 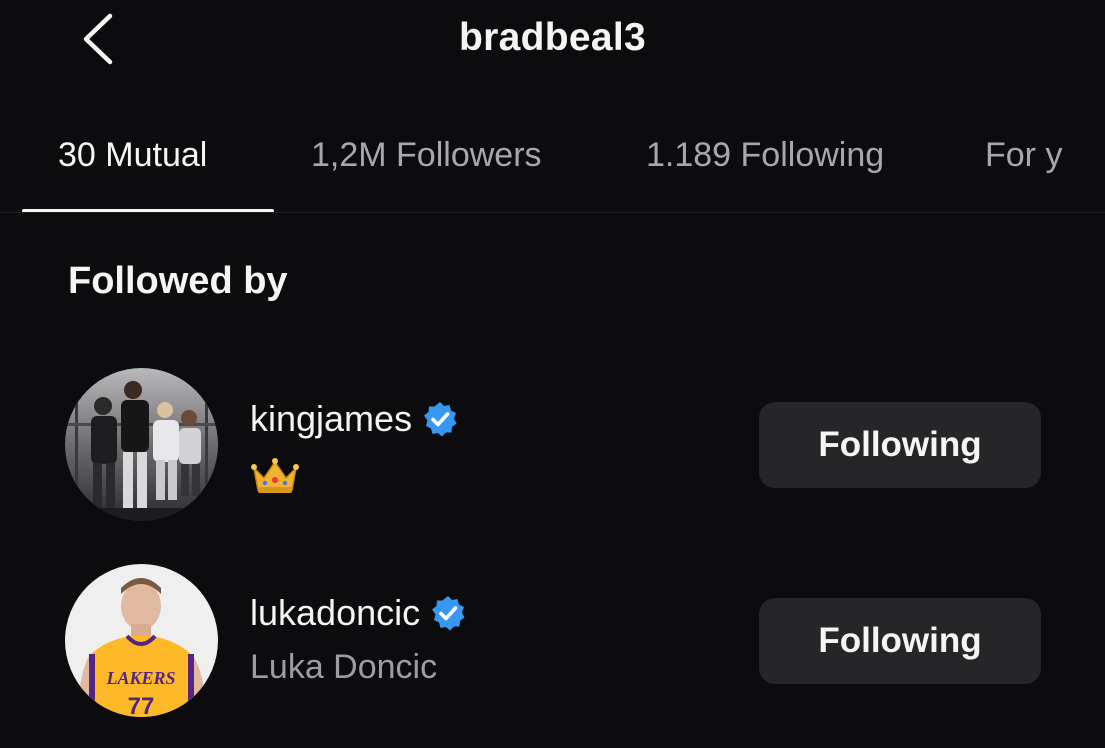 What do you see at coordinates (1029, 155) in the screenshot?
I see `tab-for-you: For y` at bounding box center [1029, 155].